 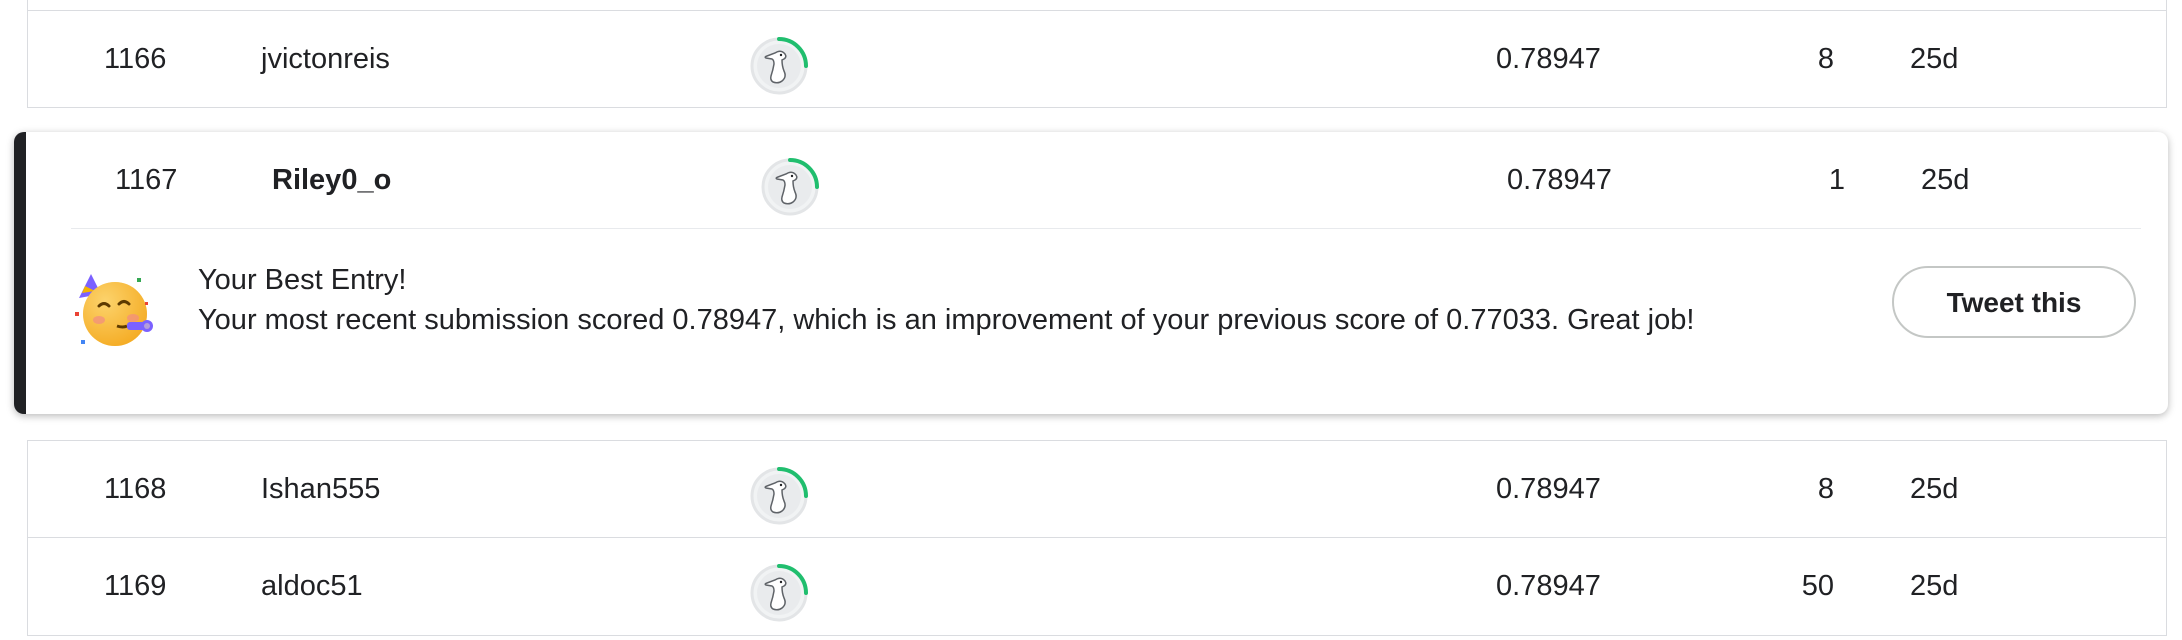 What do you see at coordinates (1106, 228) in the screenshot?
I see `divider` at bounding box center [1106, 228].